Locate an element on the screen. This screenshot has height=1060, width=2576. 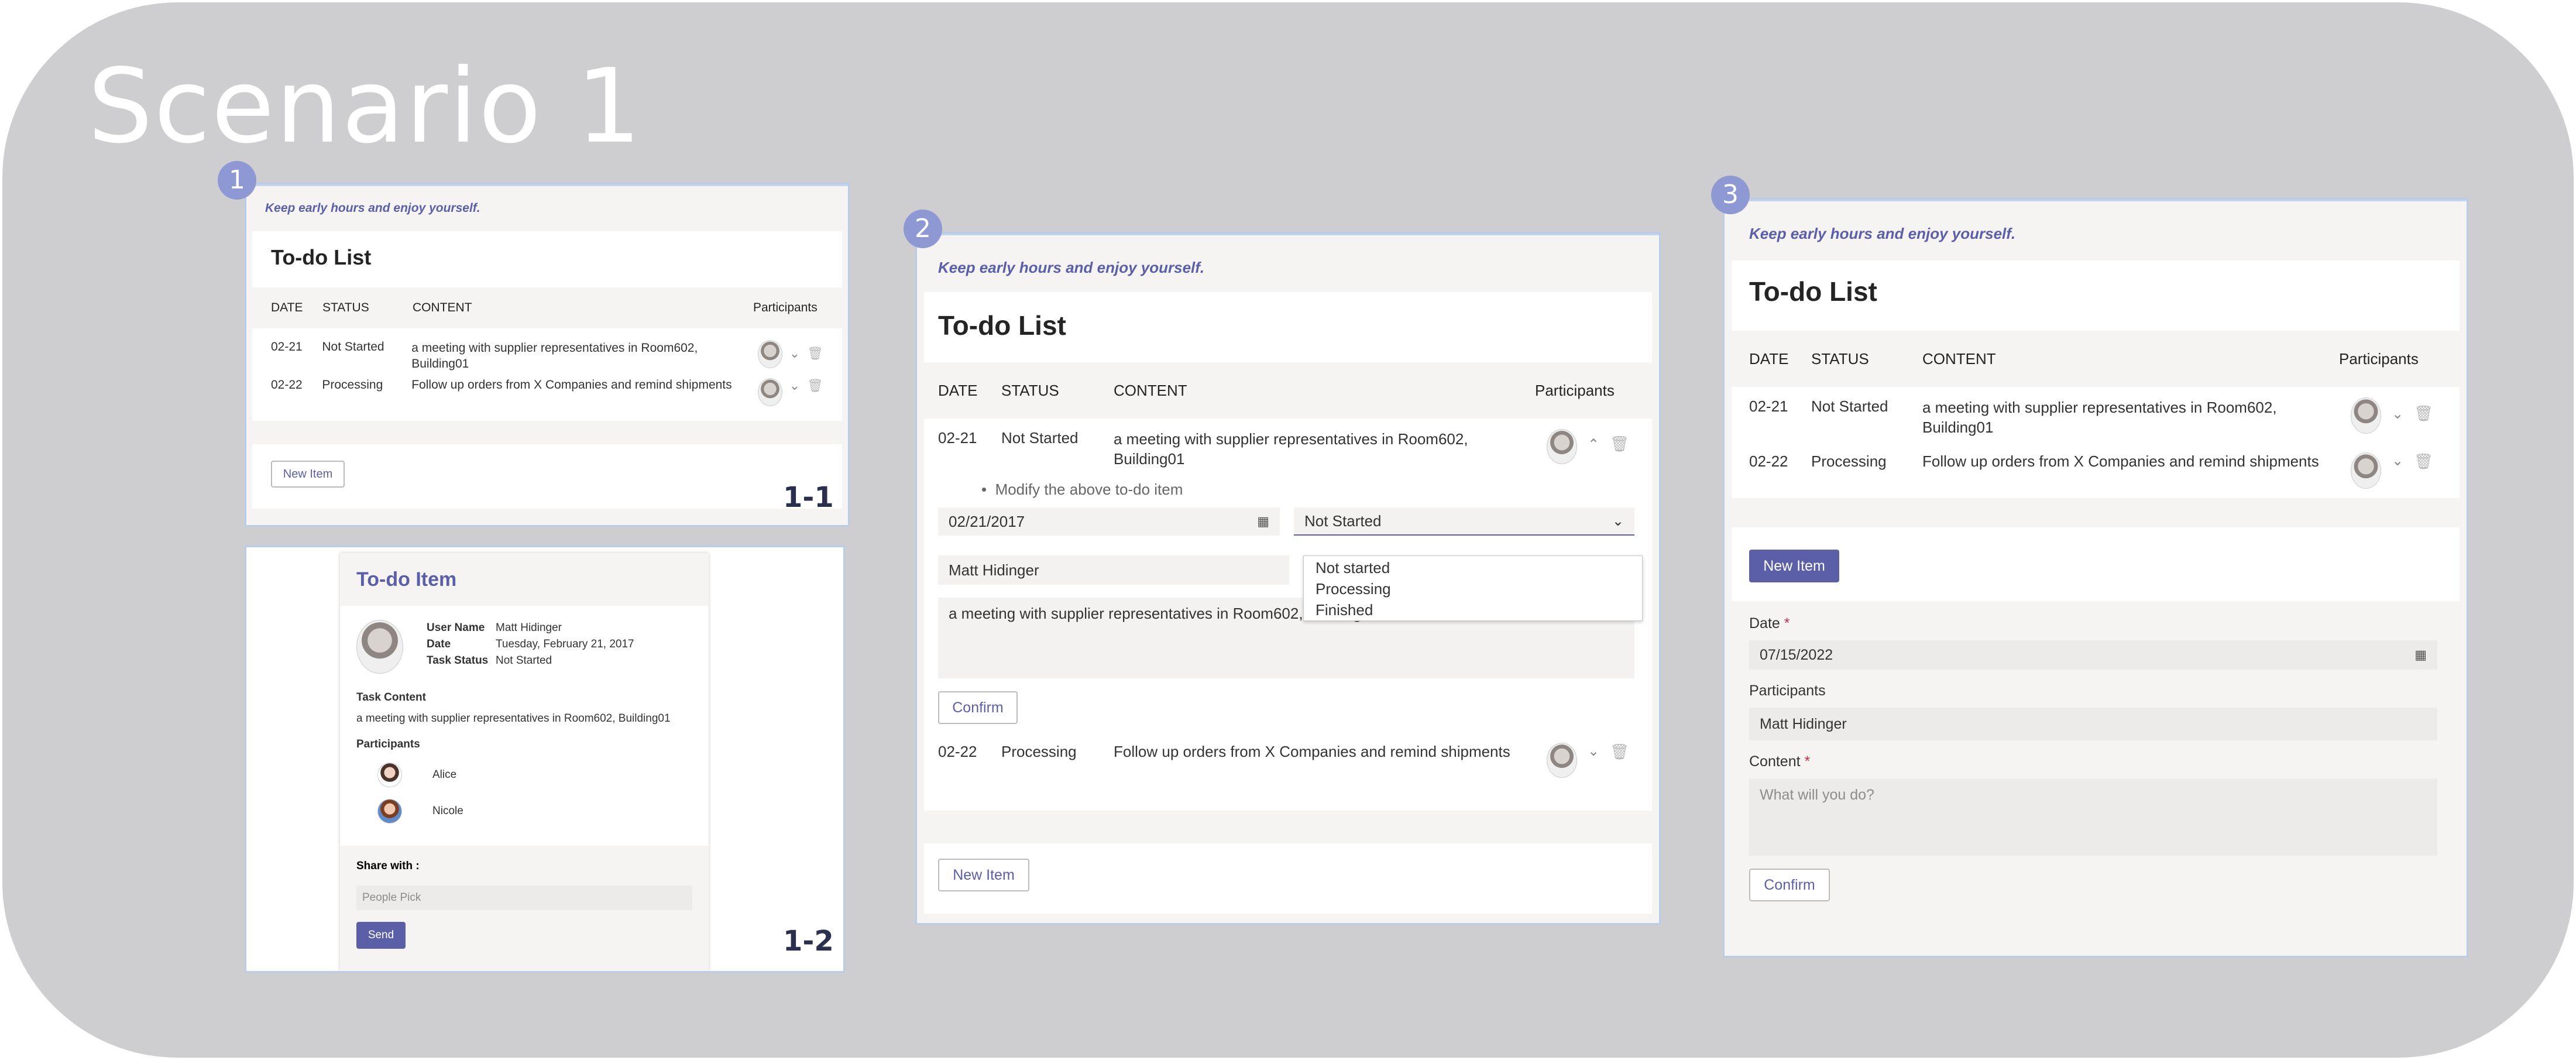
participant-item: Nicole is located at coordinates (534, 811).